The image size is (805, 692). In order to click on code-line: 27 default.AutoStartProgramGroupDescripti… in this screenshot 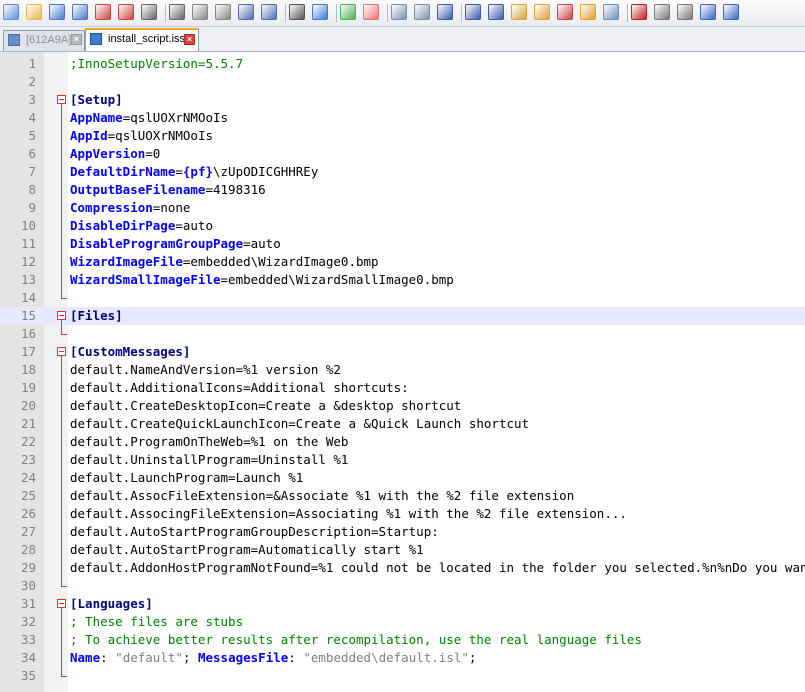, I will do `click(402, 532)`.